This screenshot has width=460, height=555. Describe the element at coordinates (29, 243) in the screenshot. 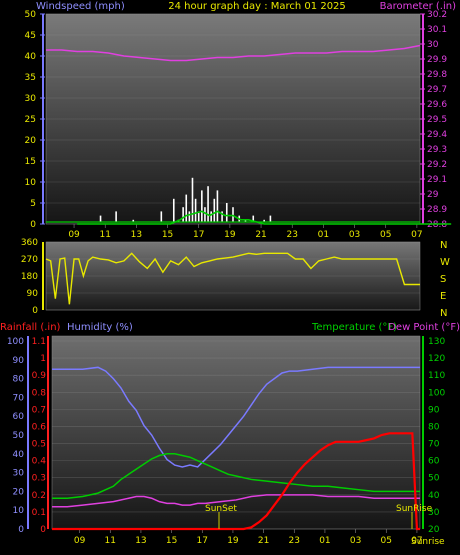

I see `direction-tick-label: 360` at that location.